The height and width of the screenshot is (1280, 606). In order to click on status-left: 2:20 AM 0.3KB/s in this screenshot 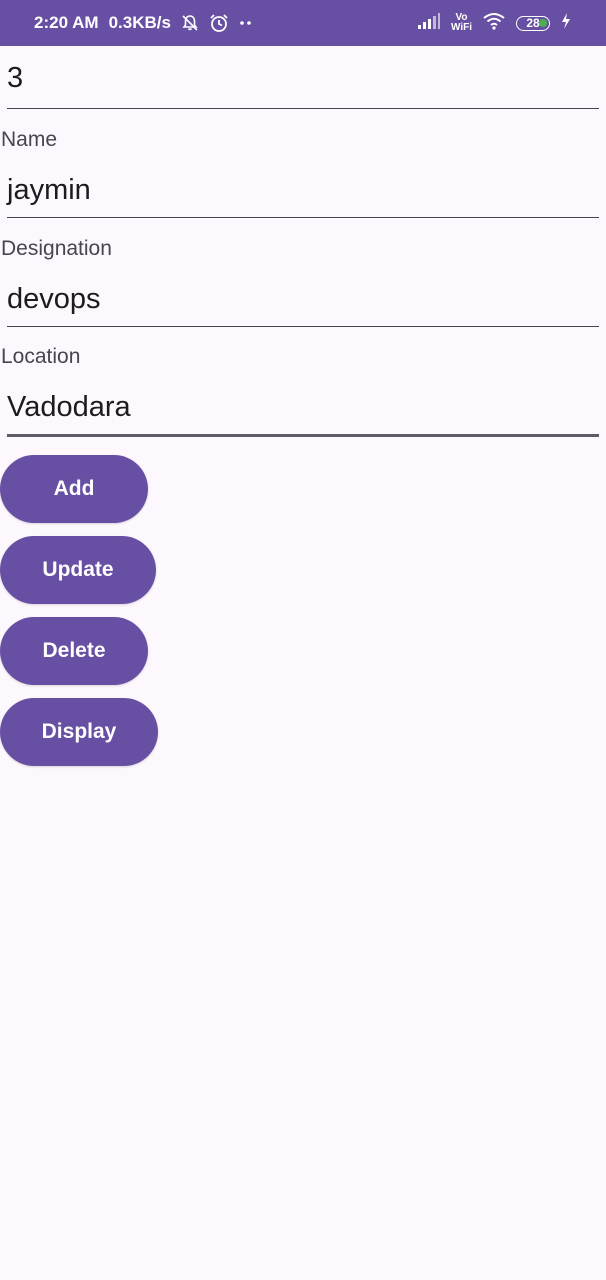, I will do `click(143, 23)`.